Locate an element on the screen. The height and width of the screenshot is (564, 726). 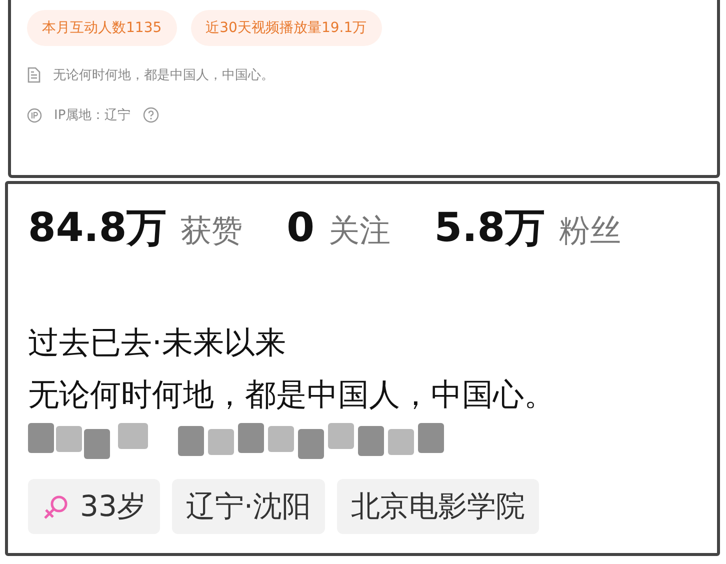
bio-line: 无论何时何地，都是中国人，中国心。 is located at coordinates (292, 395).